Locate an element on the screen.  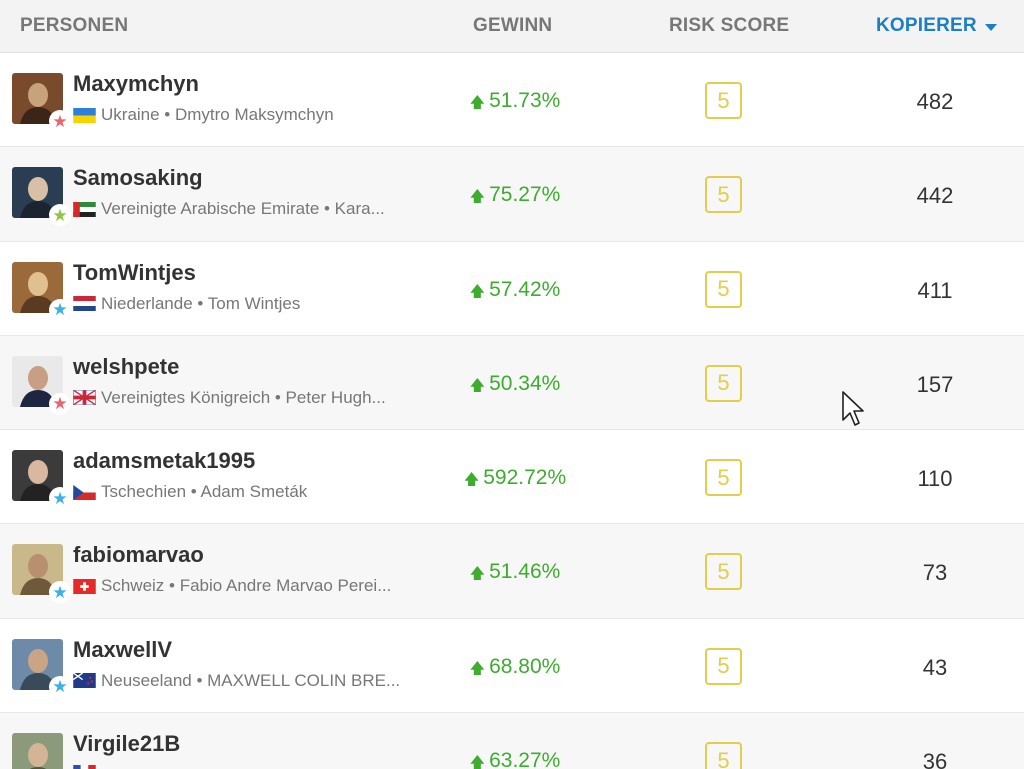
trader-username: TomWintjes is located at coordinates (134, 273).